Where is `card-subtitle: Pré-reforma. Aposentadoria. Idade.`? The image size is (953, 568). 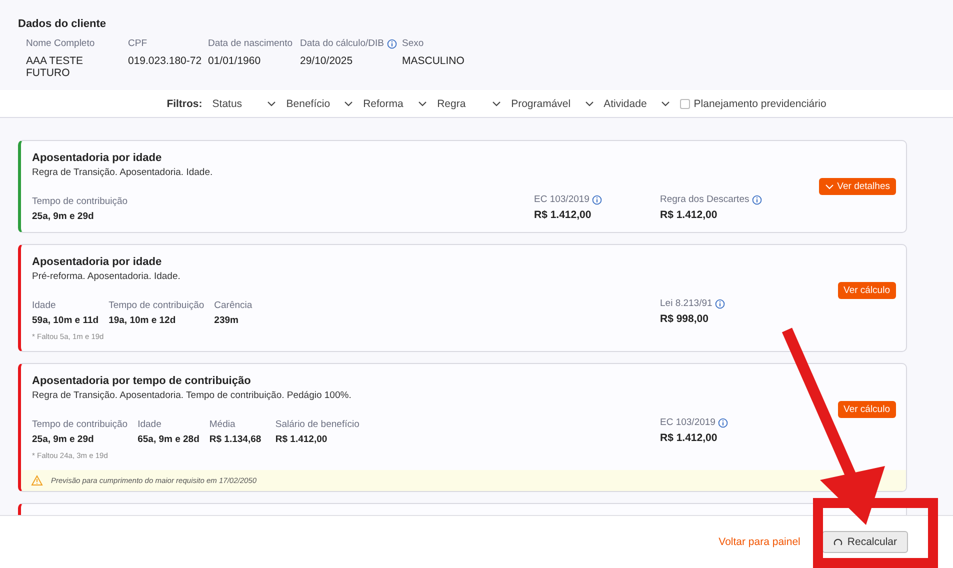
card-subtitle: Pré-reforma. Aposentadoria. Idade. is located at coordinates (107, 276).